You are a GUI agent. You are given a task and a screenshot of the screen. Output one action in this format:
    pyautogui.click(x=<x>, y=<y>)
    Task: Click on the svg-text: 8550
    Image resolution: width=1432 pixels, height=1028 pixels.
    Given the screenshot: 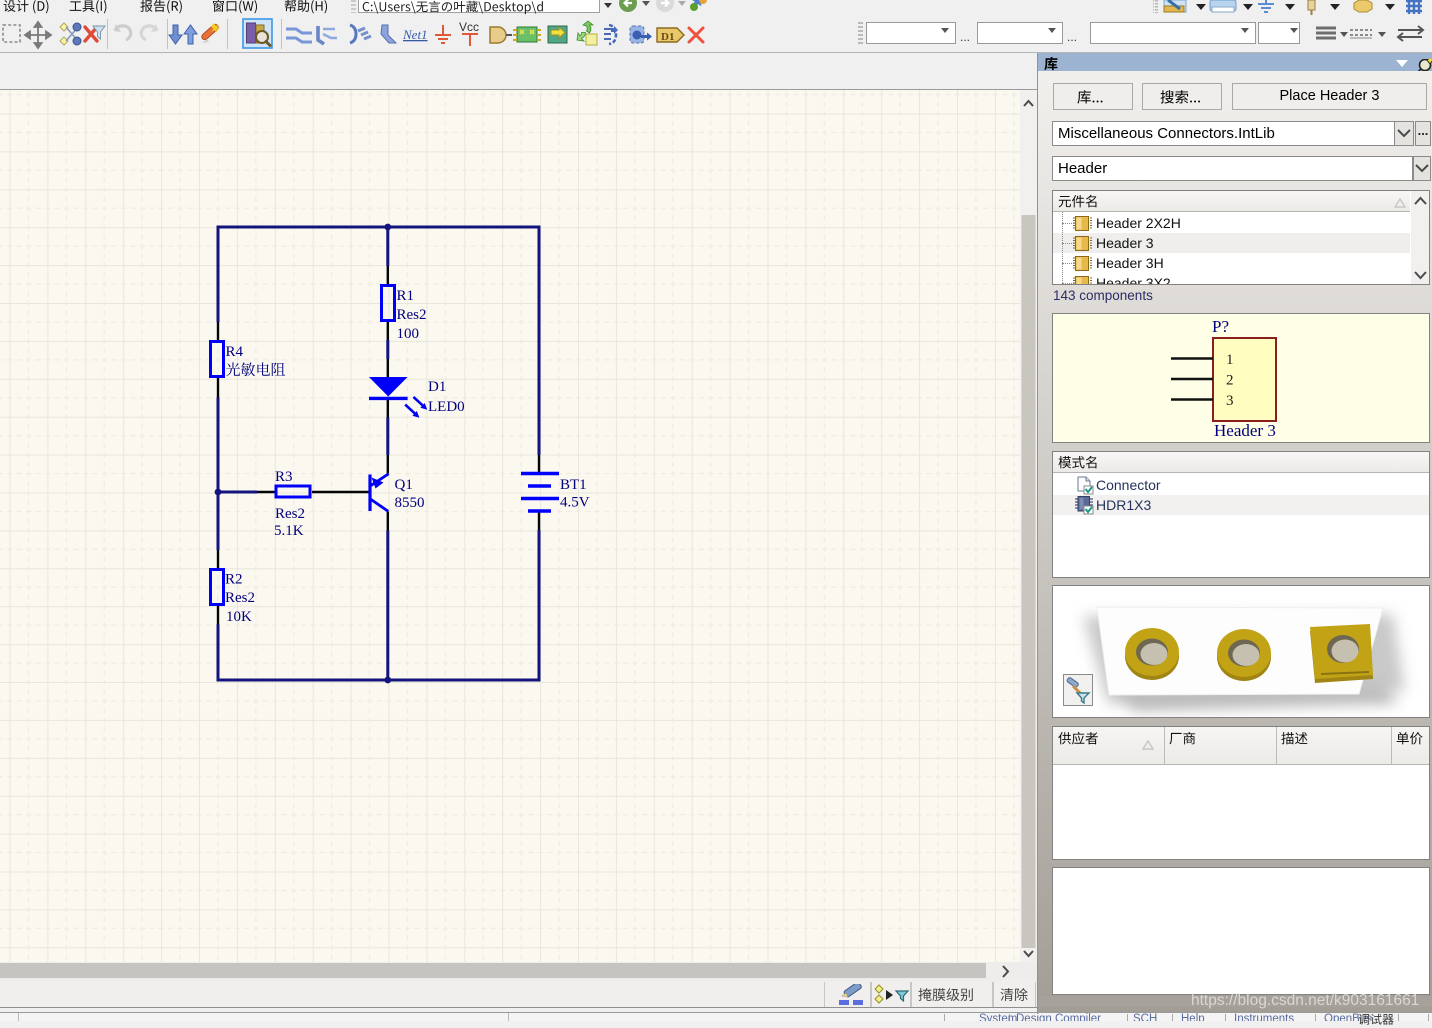 What is the action you would take?
    pyautogui.click(x=410, y=503)
    